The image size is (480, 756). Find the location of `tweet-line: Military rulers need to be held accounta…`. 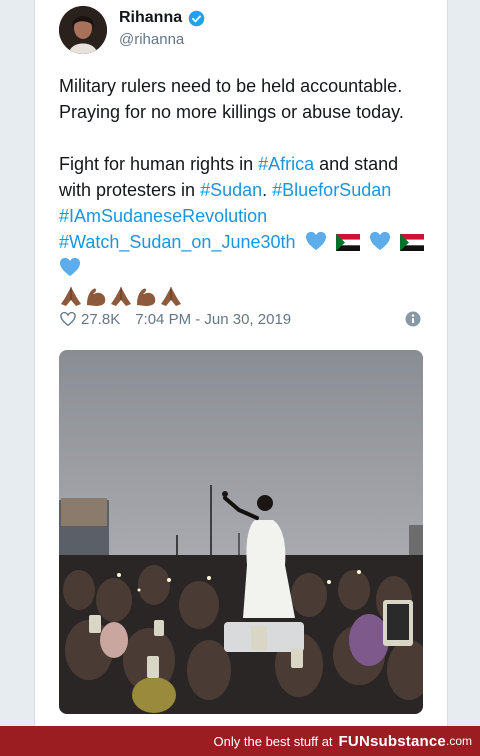

tweet-line: Military rulers need to be held accounta… is located at coordinates (231, 86).